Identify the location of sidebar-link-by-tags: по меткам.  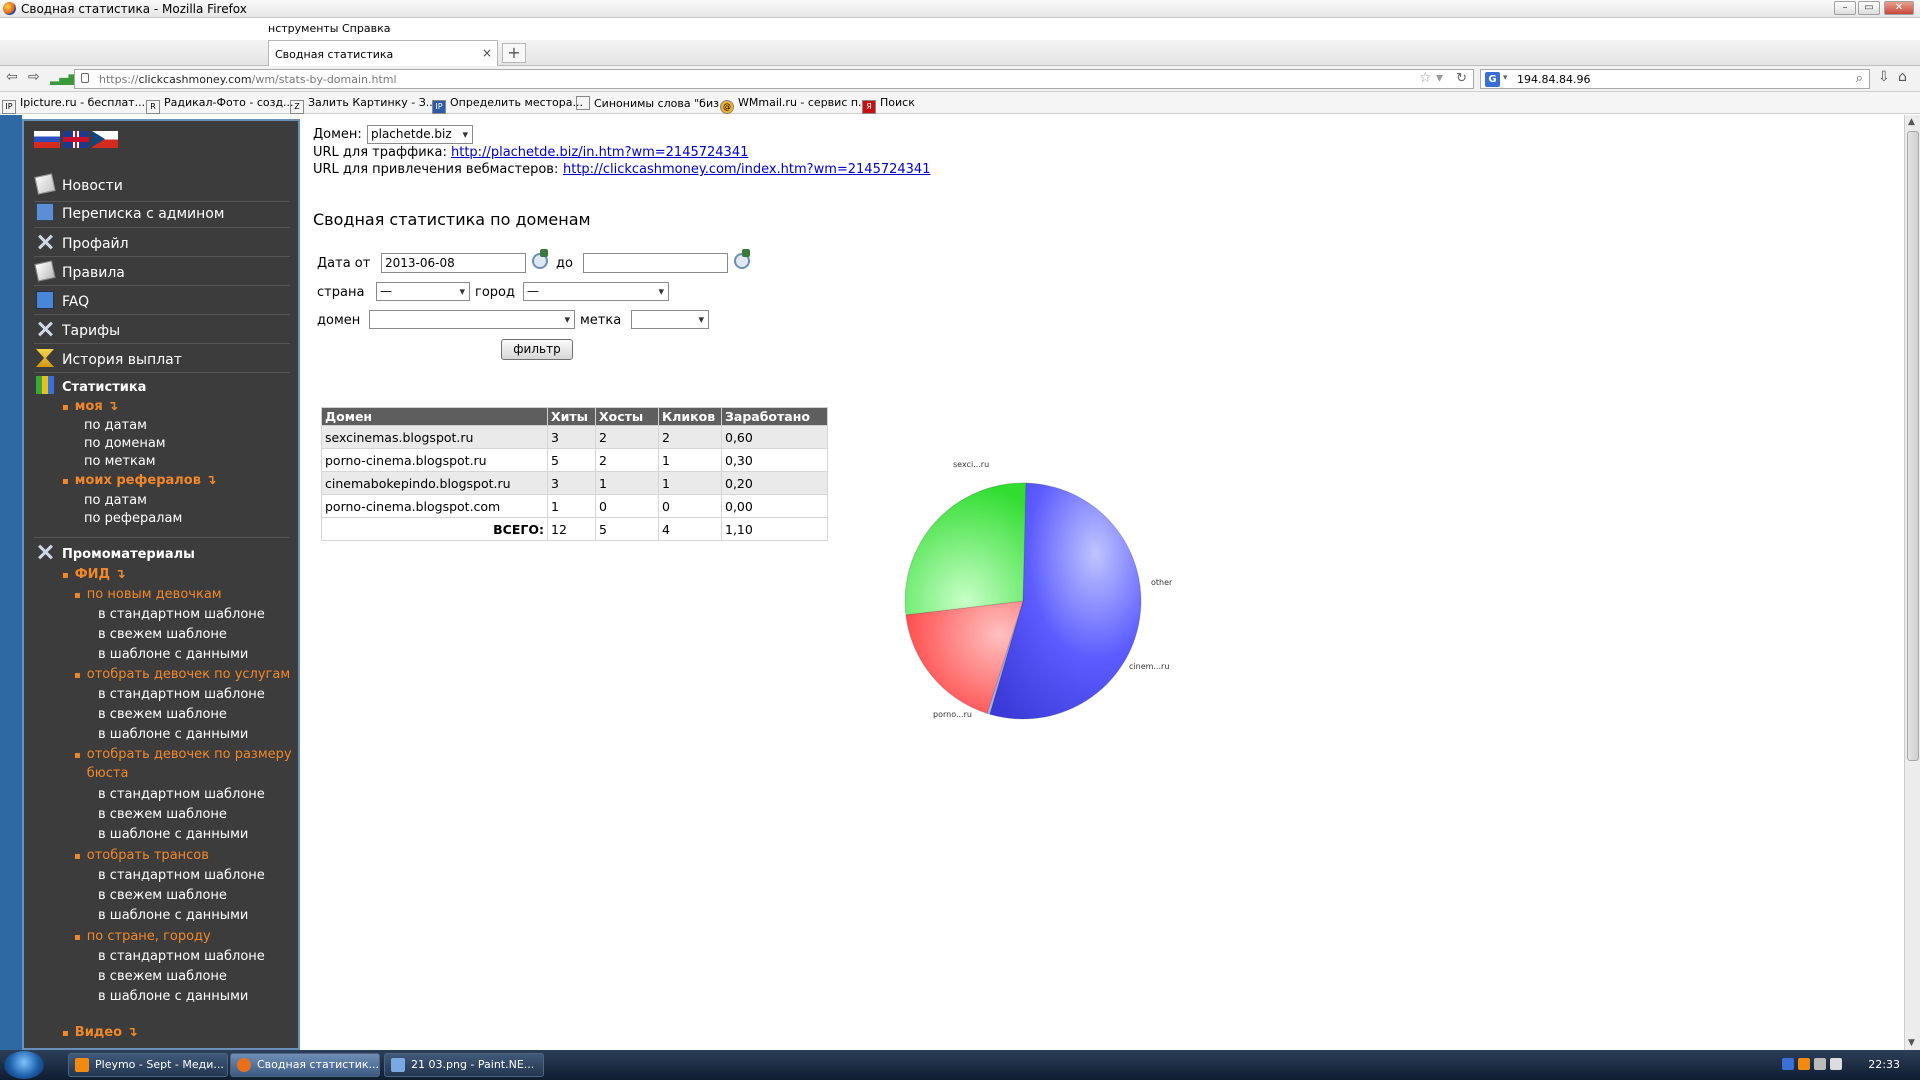
(120, 461).